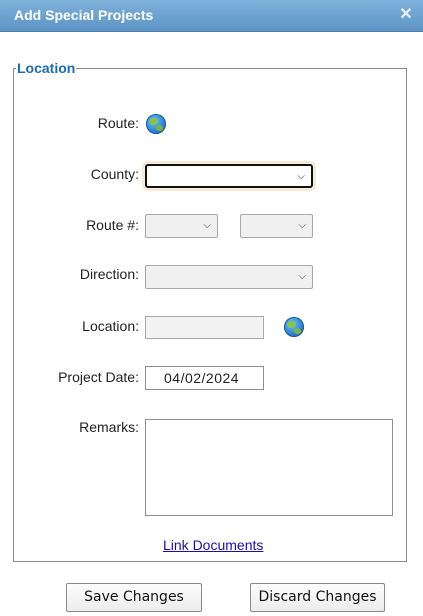 The height and width of the screenshot is (616, 423). Describe the element at coordinates (406, 15) in the screenshot. I see `close-icon: ✕` at that location.